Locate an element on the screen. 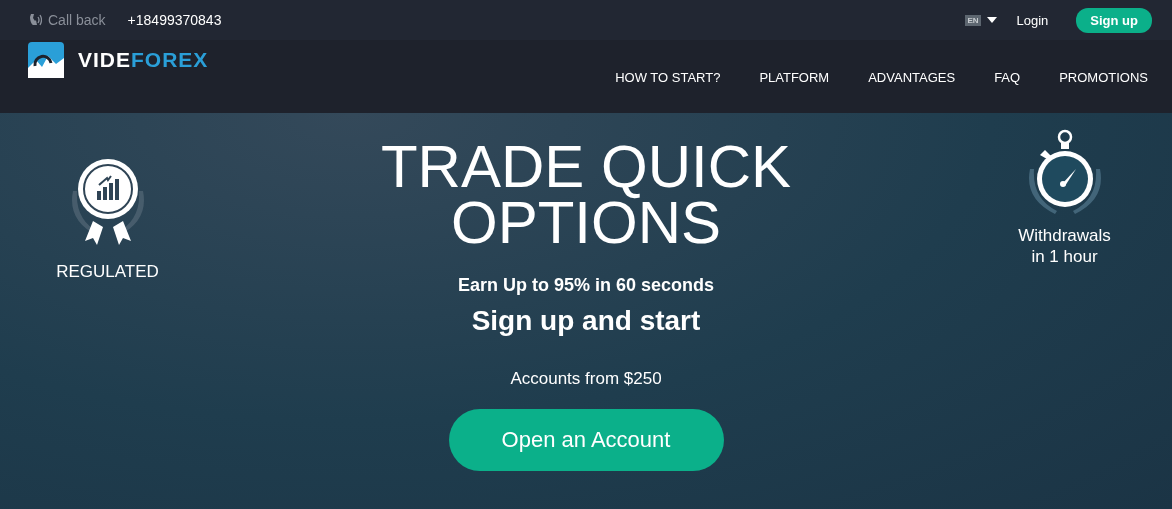 This screenshot has width=1172, height=509. cta-heading: Sign up and start is located at coordinates (586, 321).